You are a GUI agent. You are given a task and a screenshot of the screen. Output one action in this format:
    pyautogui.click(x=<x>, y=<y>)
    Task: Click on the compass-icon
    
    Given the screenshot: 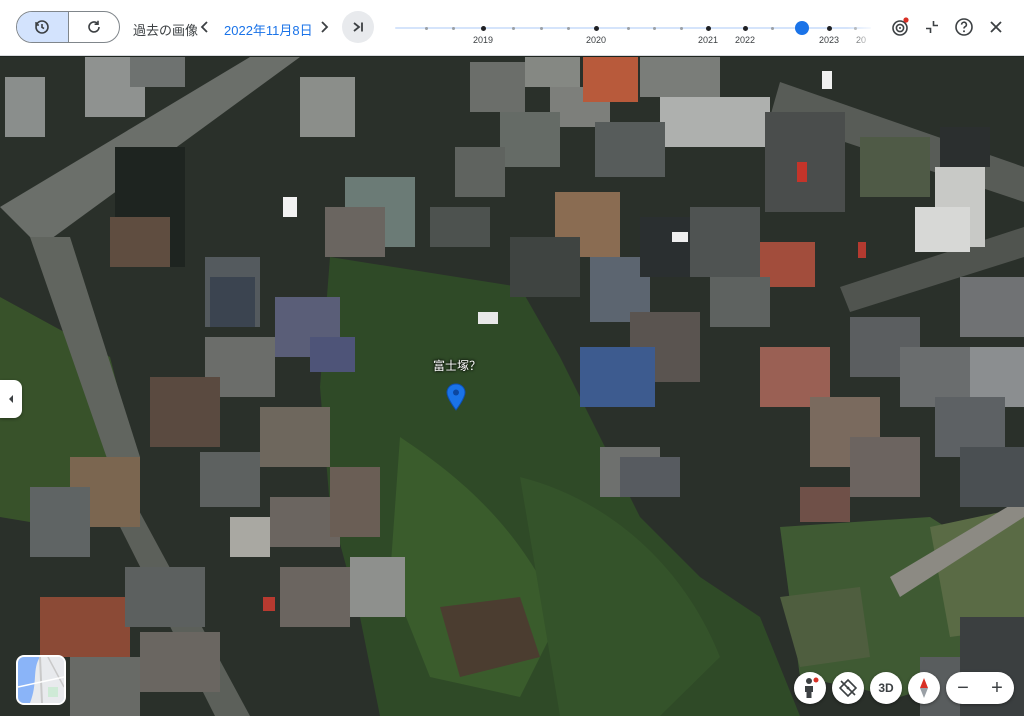 What is the action you would take?
    pyautogui.click(x=924, y=688)
    